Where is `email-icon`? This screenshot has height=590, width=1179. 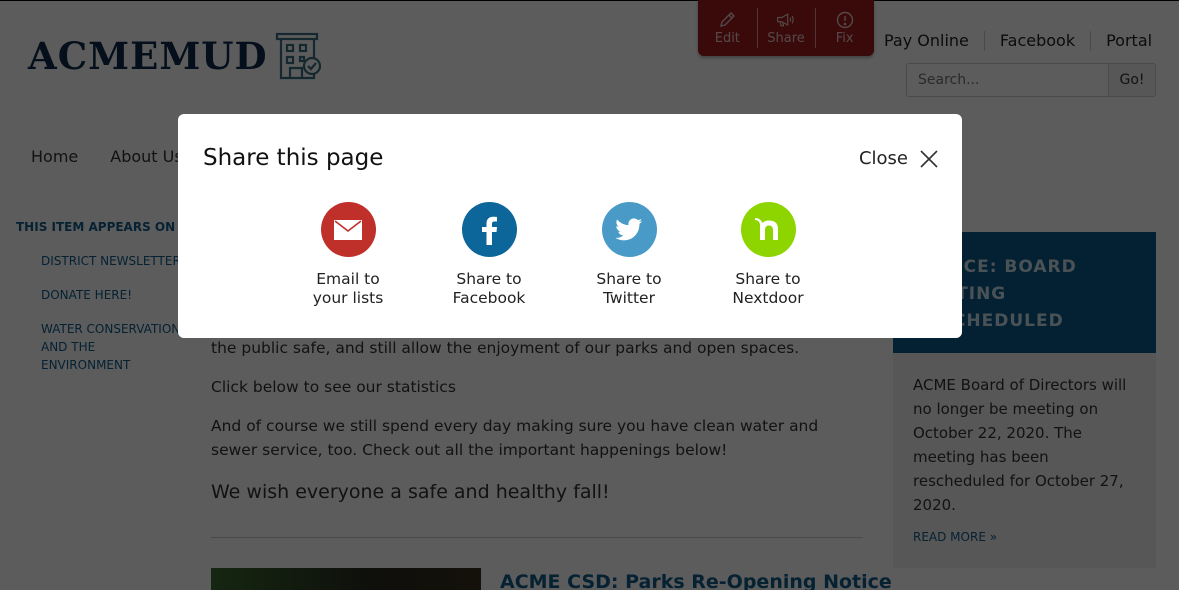
email-icon is located at coordinates (348, 229).